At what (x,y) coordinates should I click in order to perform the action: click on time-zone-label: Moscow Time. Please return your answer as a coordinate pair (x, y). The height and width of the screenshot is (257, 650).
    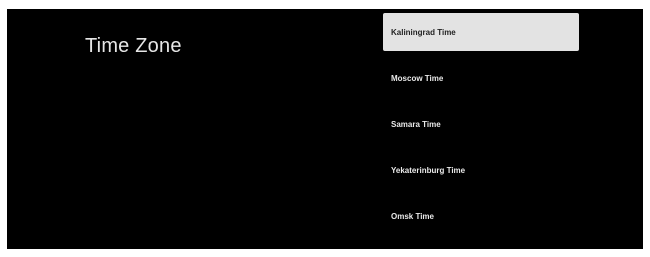
    Looking at the image, I should click on (417, 78).